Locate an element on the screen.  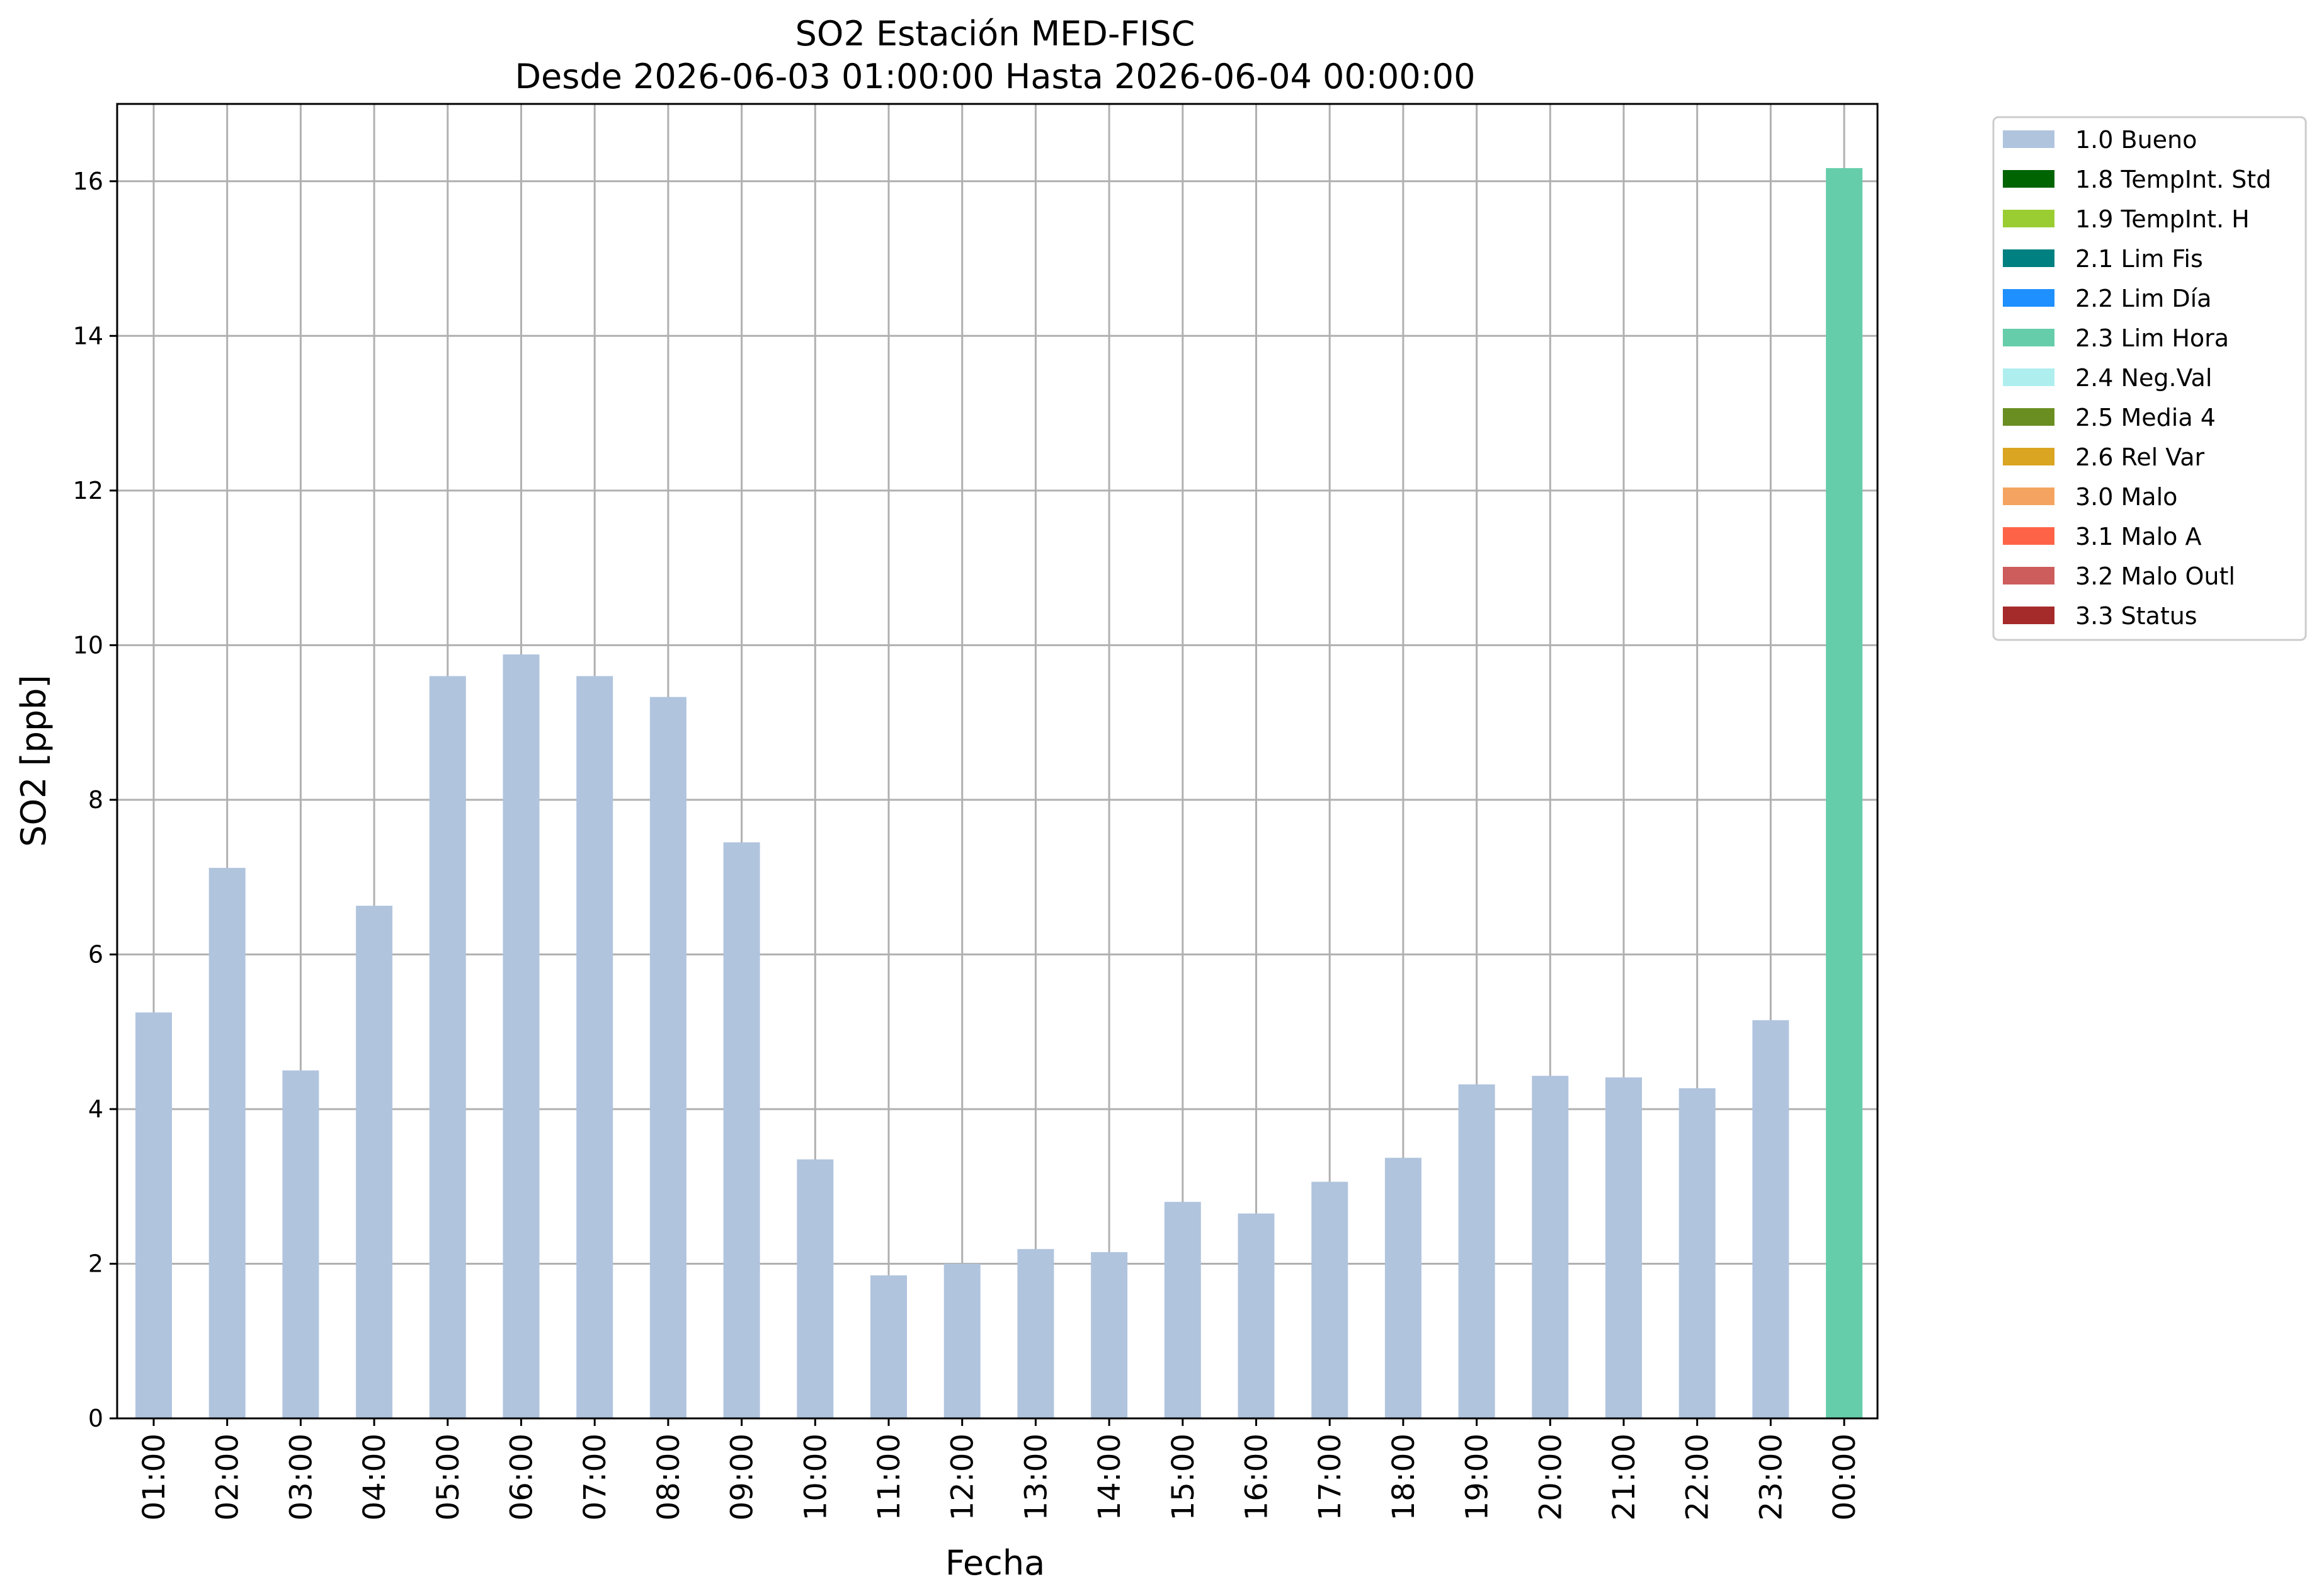
x-tick-label: 16:00 is located at coordinates (1257, 1477).